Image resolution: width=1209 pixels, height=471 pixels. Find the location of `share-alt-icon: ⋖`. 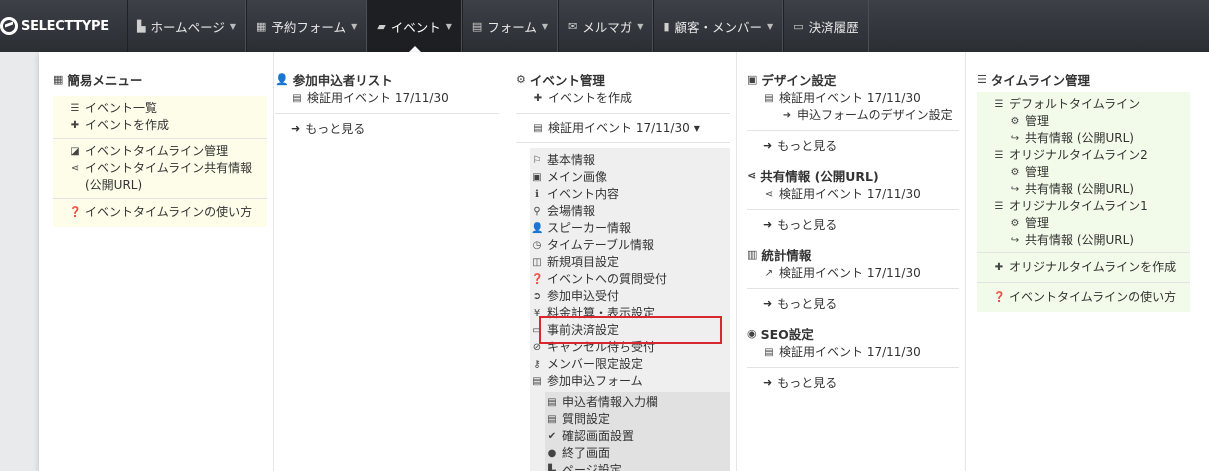

share-alt-icon: ⋖ is located at coordinates (752, 175).